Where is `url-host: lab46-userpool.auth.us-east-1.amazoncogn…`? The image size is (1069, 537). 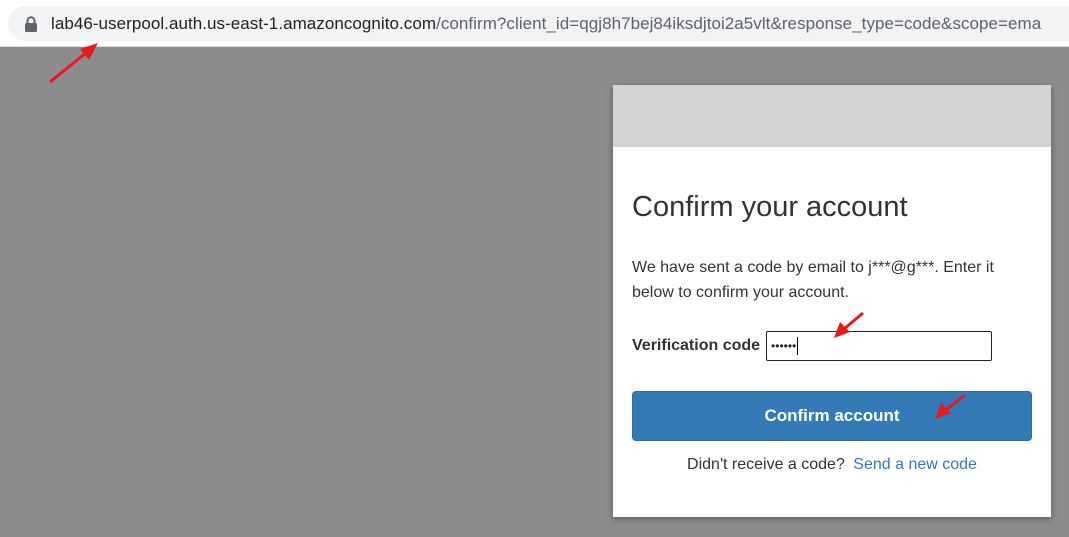 url-host: lab46-userpool.auth.us-east-1.amazoncogn… is located at coordinates (244, 23).